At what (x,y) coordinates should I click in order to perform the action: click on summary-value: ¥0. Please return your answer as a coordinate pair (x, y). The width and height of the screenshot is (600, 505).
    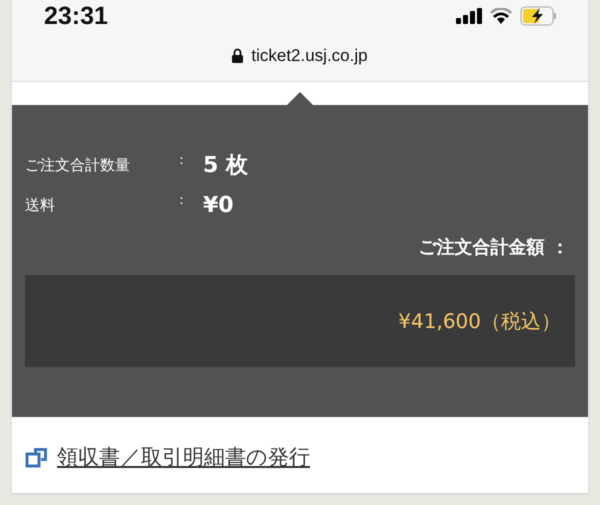
    Looking at the image, I should click on (218, 205).